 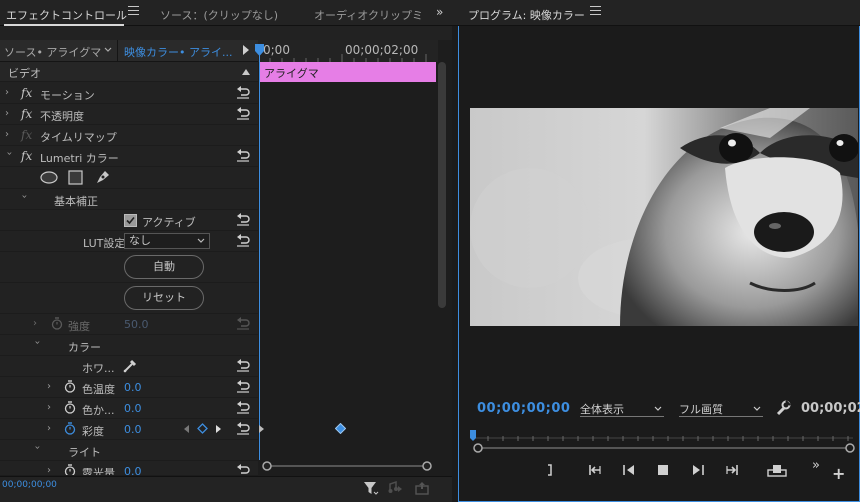 What do you see at coordinates (167, 241) in the screenshot?
I see `lut-dropdown: なし` at bounding box center [167, 241].